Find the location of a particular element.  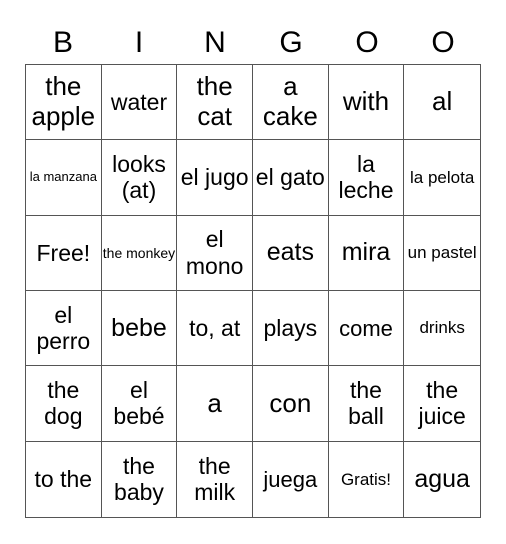

header-letter-b: B is located at coordinates (62, 42).